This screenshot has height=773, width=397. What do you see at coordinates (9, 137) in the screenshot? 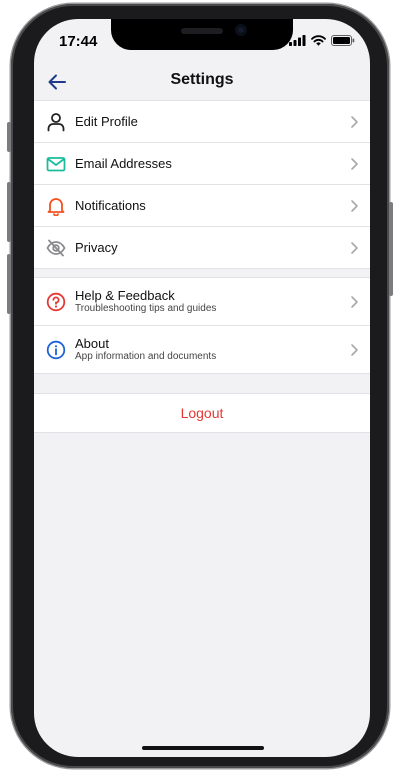
I see `mute-switch` at bounding box center [9, 137].